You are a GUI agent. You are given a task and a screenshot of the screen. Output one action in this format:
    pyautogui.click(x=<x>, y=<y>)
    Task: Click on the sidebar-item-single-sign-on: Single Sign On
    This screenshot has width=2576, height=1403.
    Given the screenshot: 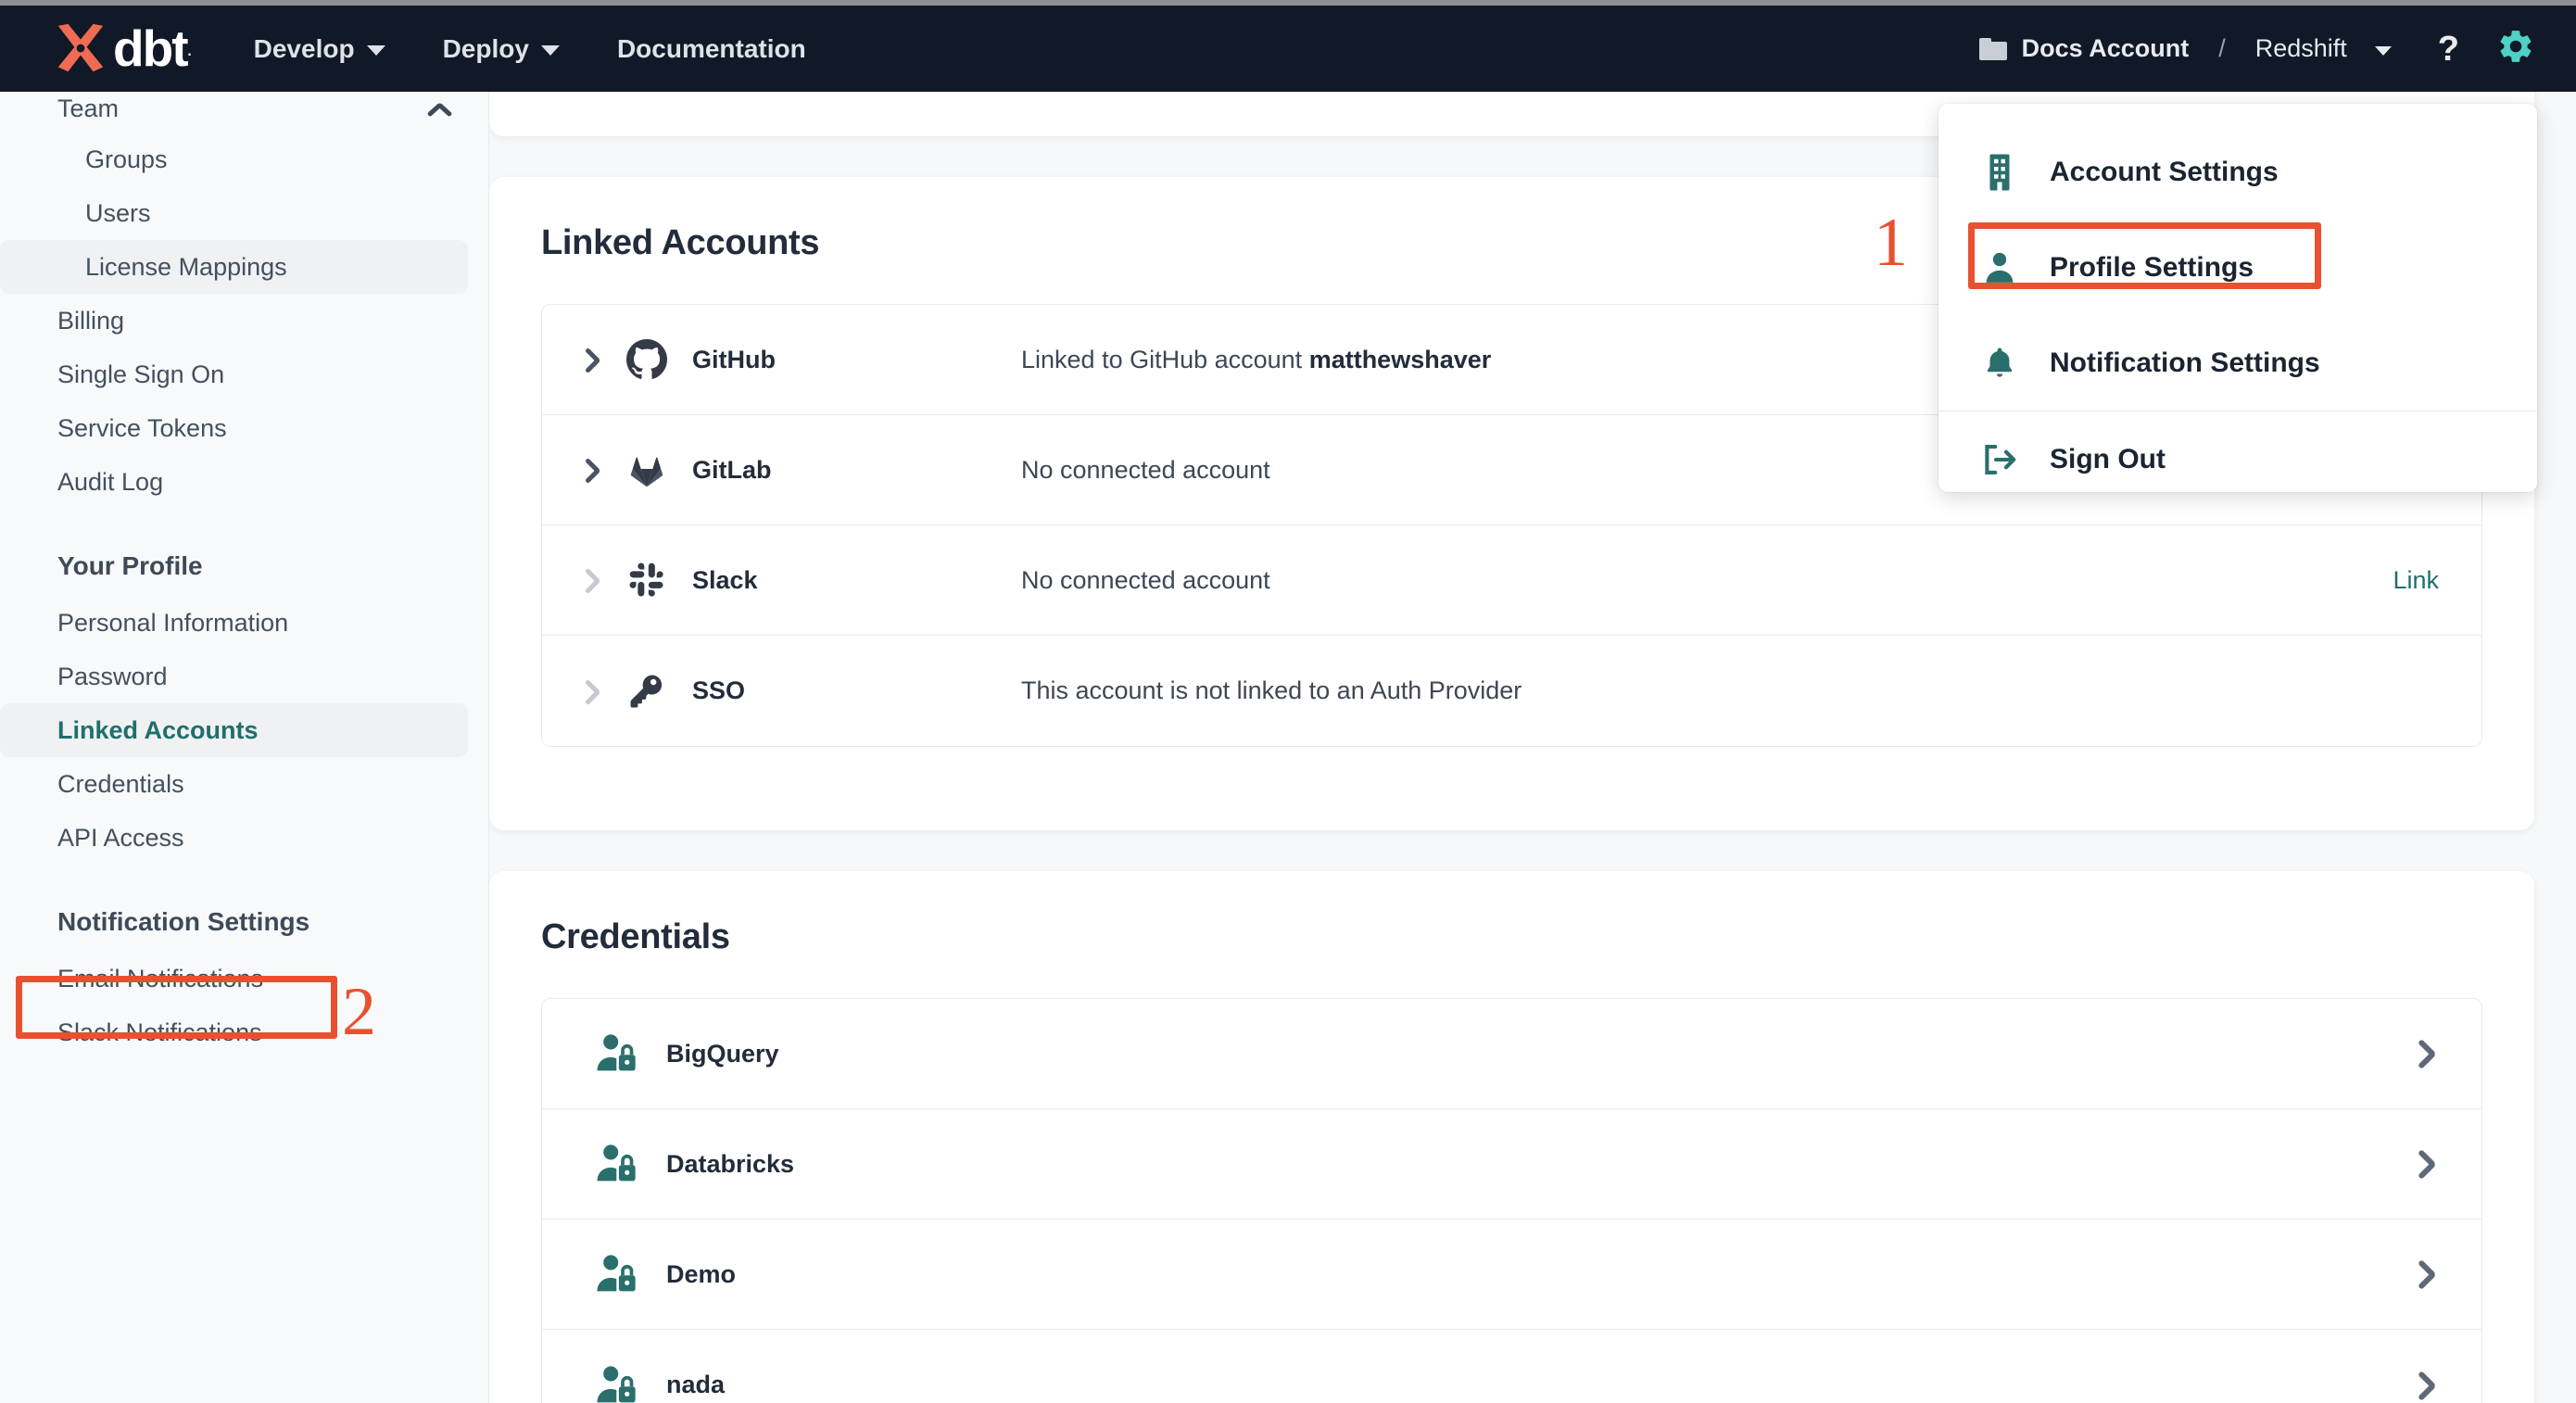 What is the action you would take?
    pyautogui.click(x=234, y=374)
    